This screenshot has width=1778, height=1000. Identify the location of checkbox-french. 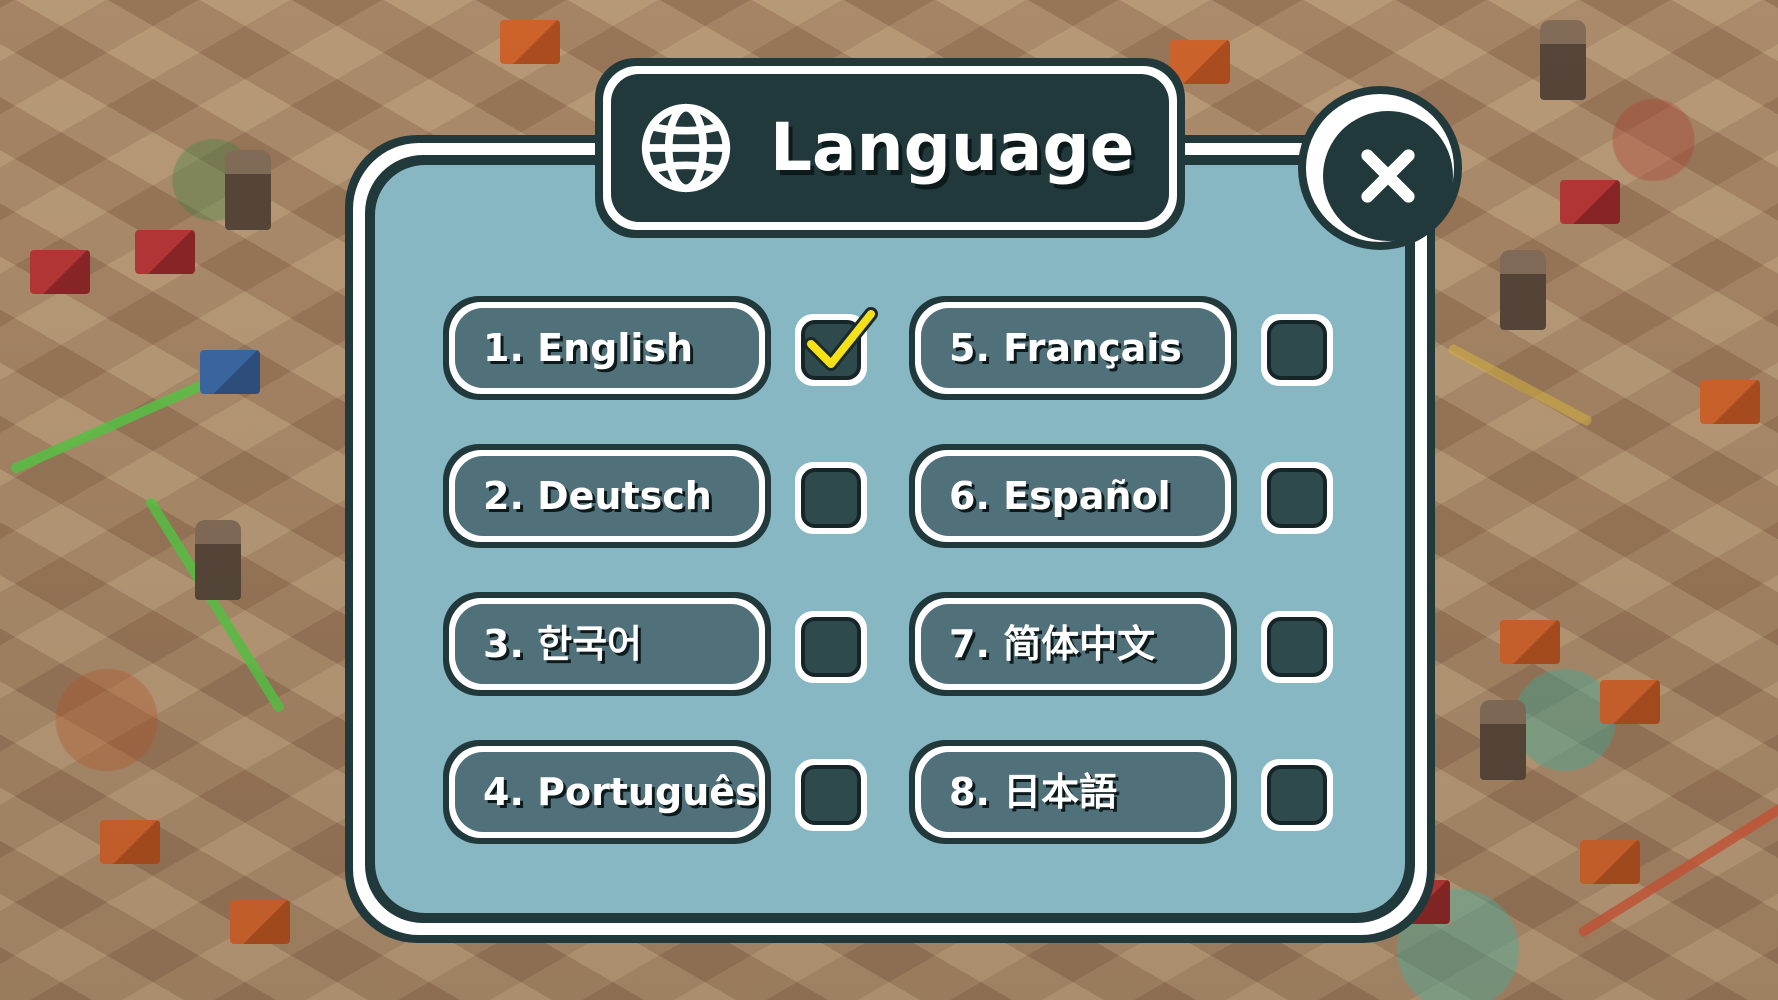
(1297, 350).